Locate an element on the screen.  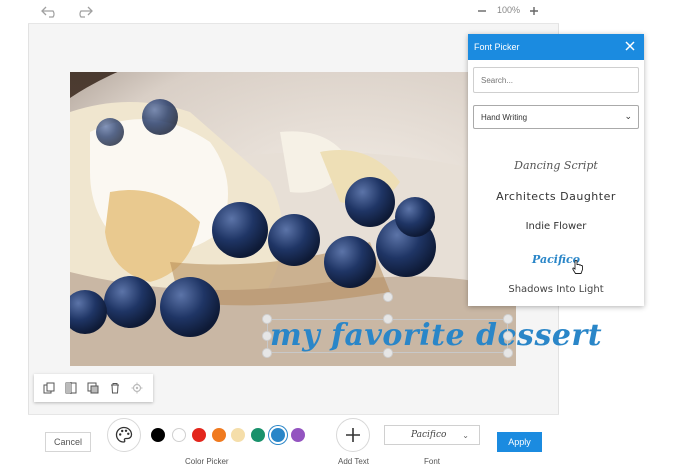
font-select: Pacifico ⌄ is located at coordinates (432, 435).